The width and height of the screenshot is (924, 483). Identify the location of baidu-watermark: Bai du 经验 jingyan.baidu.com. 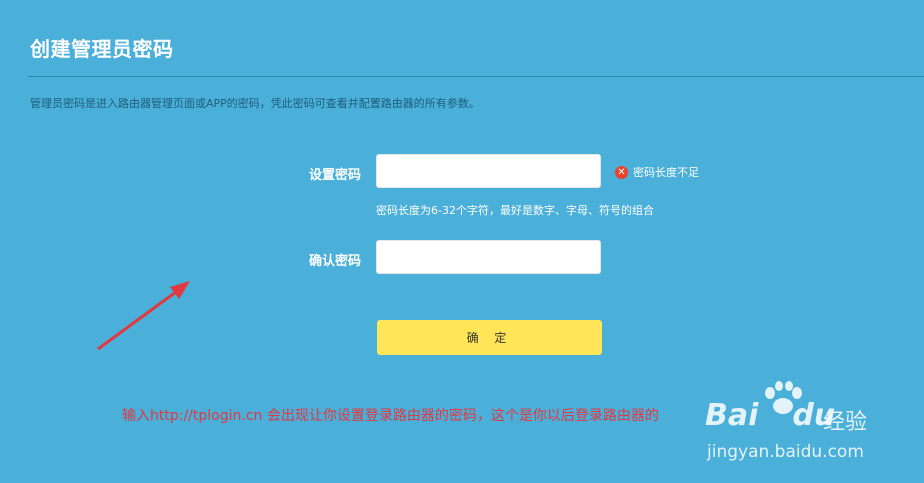
(810, 425).